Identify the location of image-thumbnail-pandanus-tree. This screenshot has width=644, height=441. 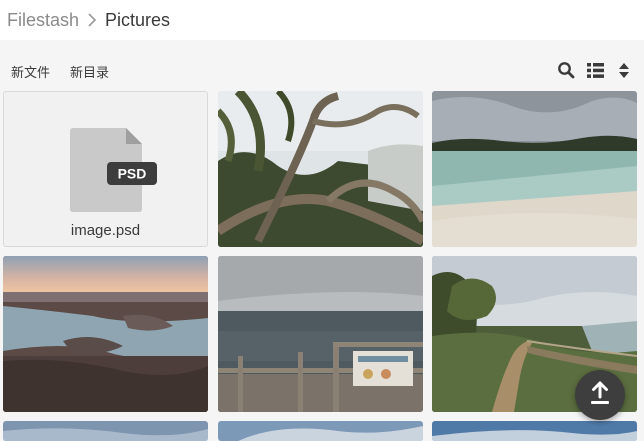
(320, 169).